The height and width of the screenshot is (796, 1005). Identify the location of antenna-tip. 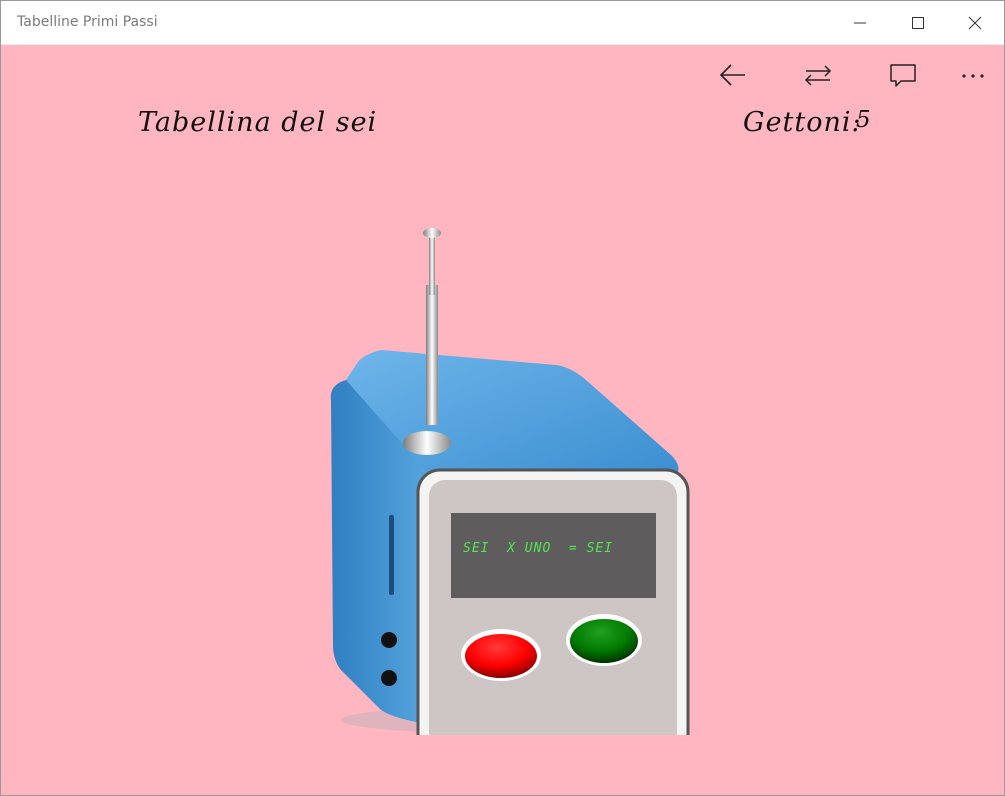
(432, 233).